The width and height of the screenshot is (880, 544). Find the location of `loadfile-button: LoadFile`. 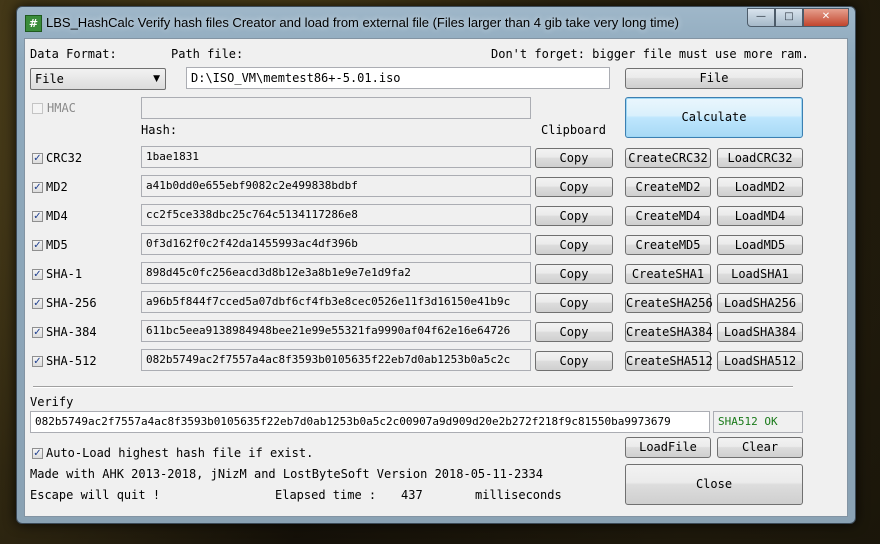

loadfile-button: LoadFile is located at coordinates (668, 447).